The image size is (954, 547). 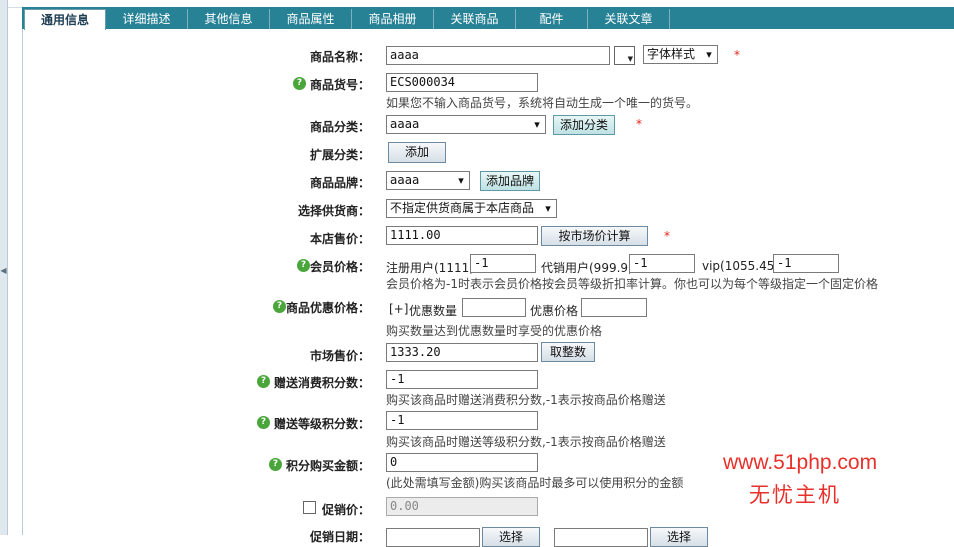 What do you see at coordinates (229, 19) in the screenshot?
I see `tab-other-info: 其他信息` at bounding box center [229, 19].